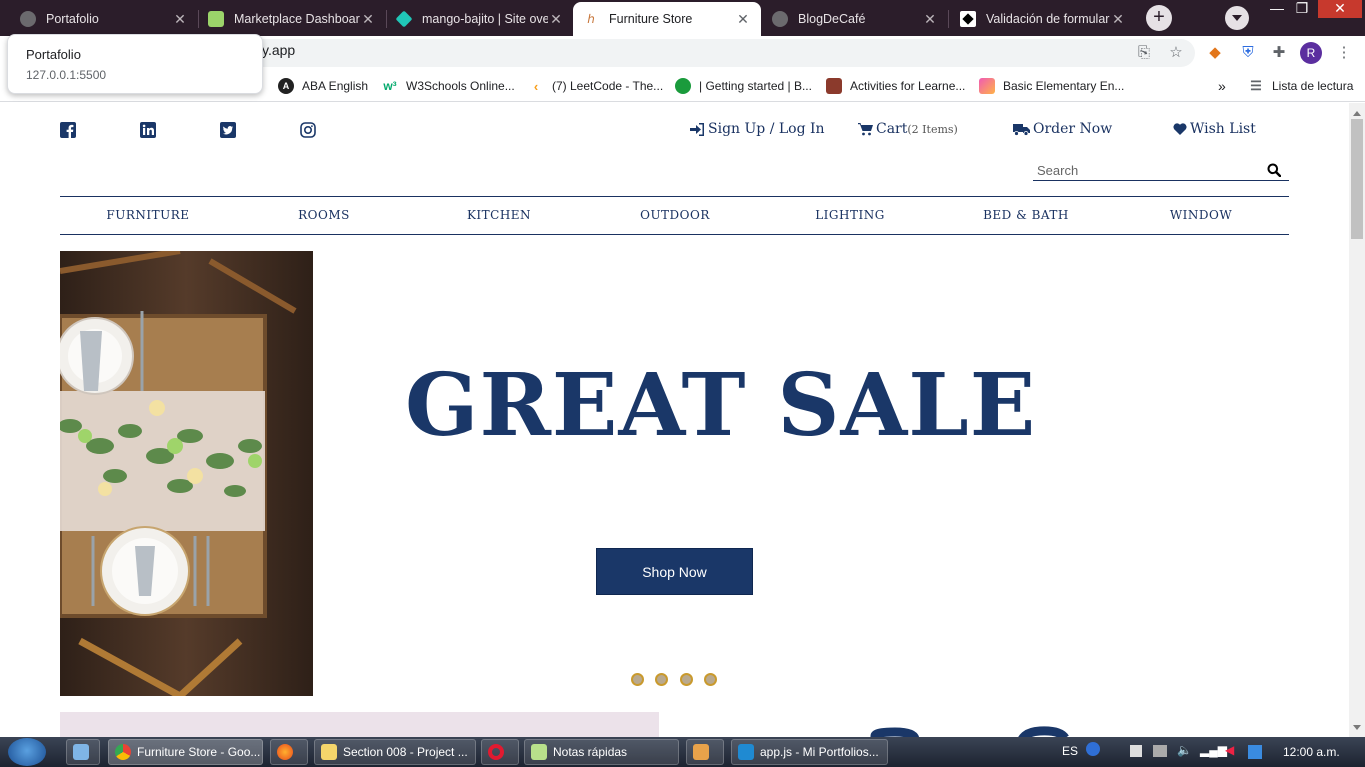 Image resolution: width=1365 pixels, height=767 pixels. I want to click on wish-list-link: Wish List, so click(1214, 129).